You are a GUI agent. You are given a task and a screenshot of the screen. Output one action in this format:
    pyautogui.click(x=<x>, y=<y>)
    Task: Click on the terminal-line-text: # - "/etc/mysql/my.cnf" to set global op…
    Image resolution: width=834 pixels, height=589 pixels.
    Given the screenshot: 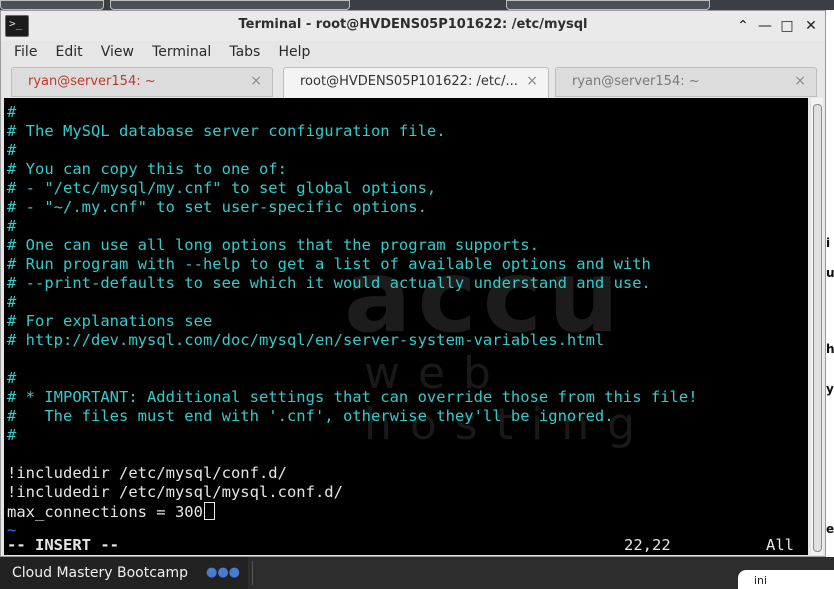 What is the action you would take?
    pyautogui.click(x=222, y=188)
    